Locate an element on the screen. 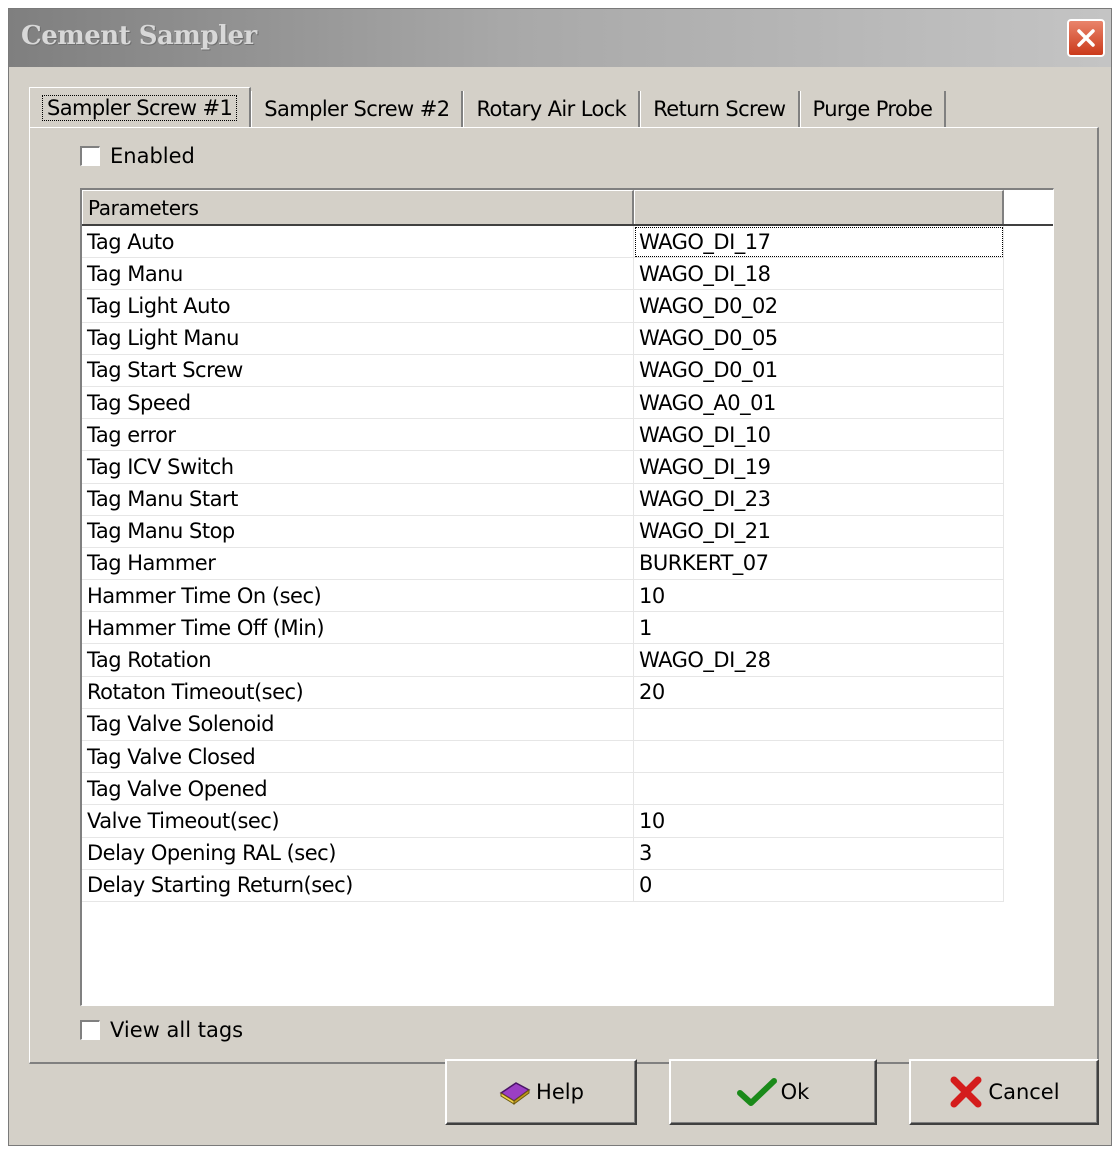  ok-button: Ok is located at coordinates (773, 1092).